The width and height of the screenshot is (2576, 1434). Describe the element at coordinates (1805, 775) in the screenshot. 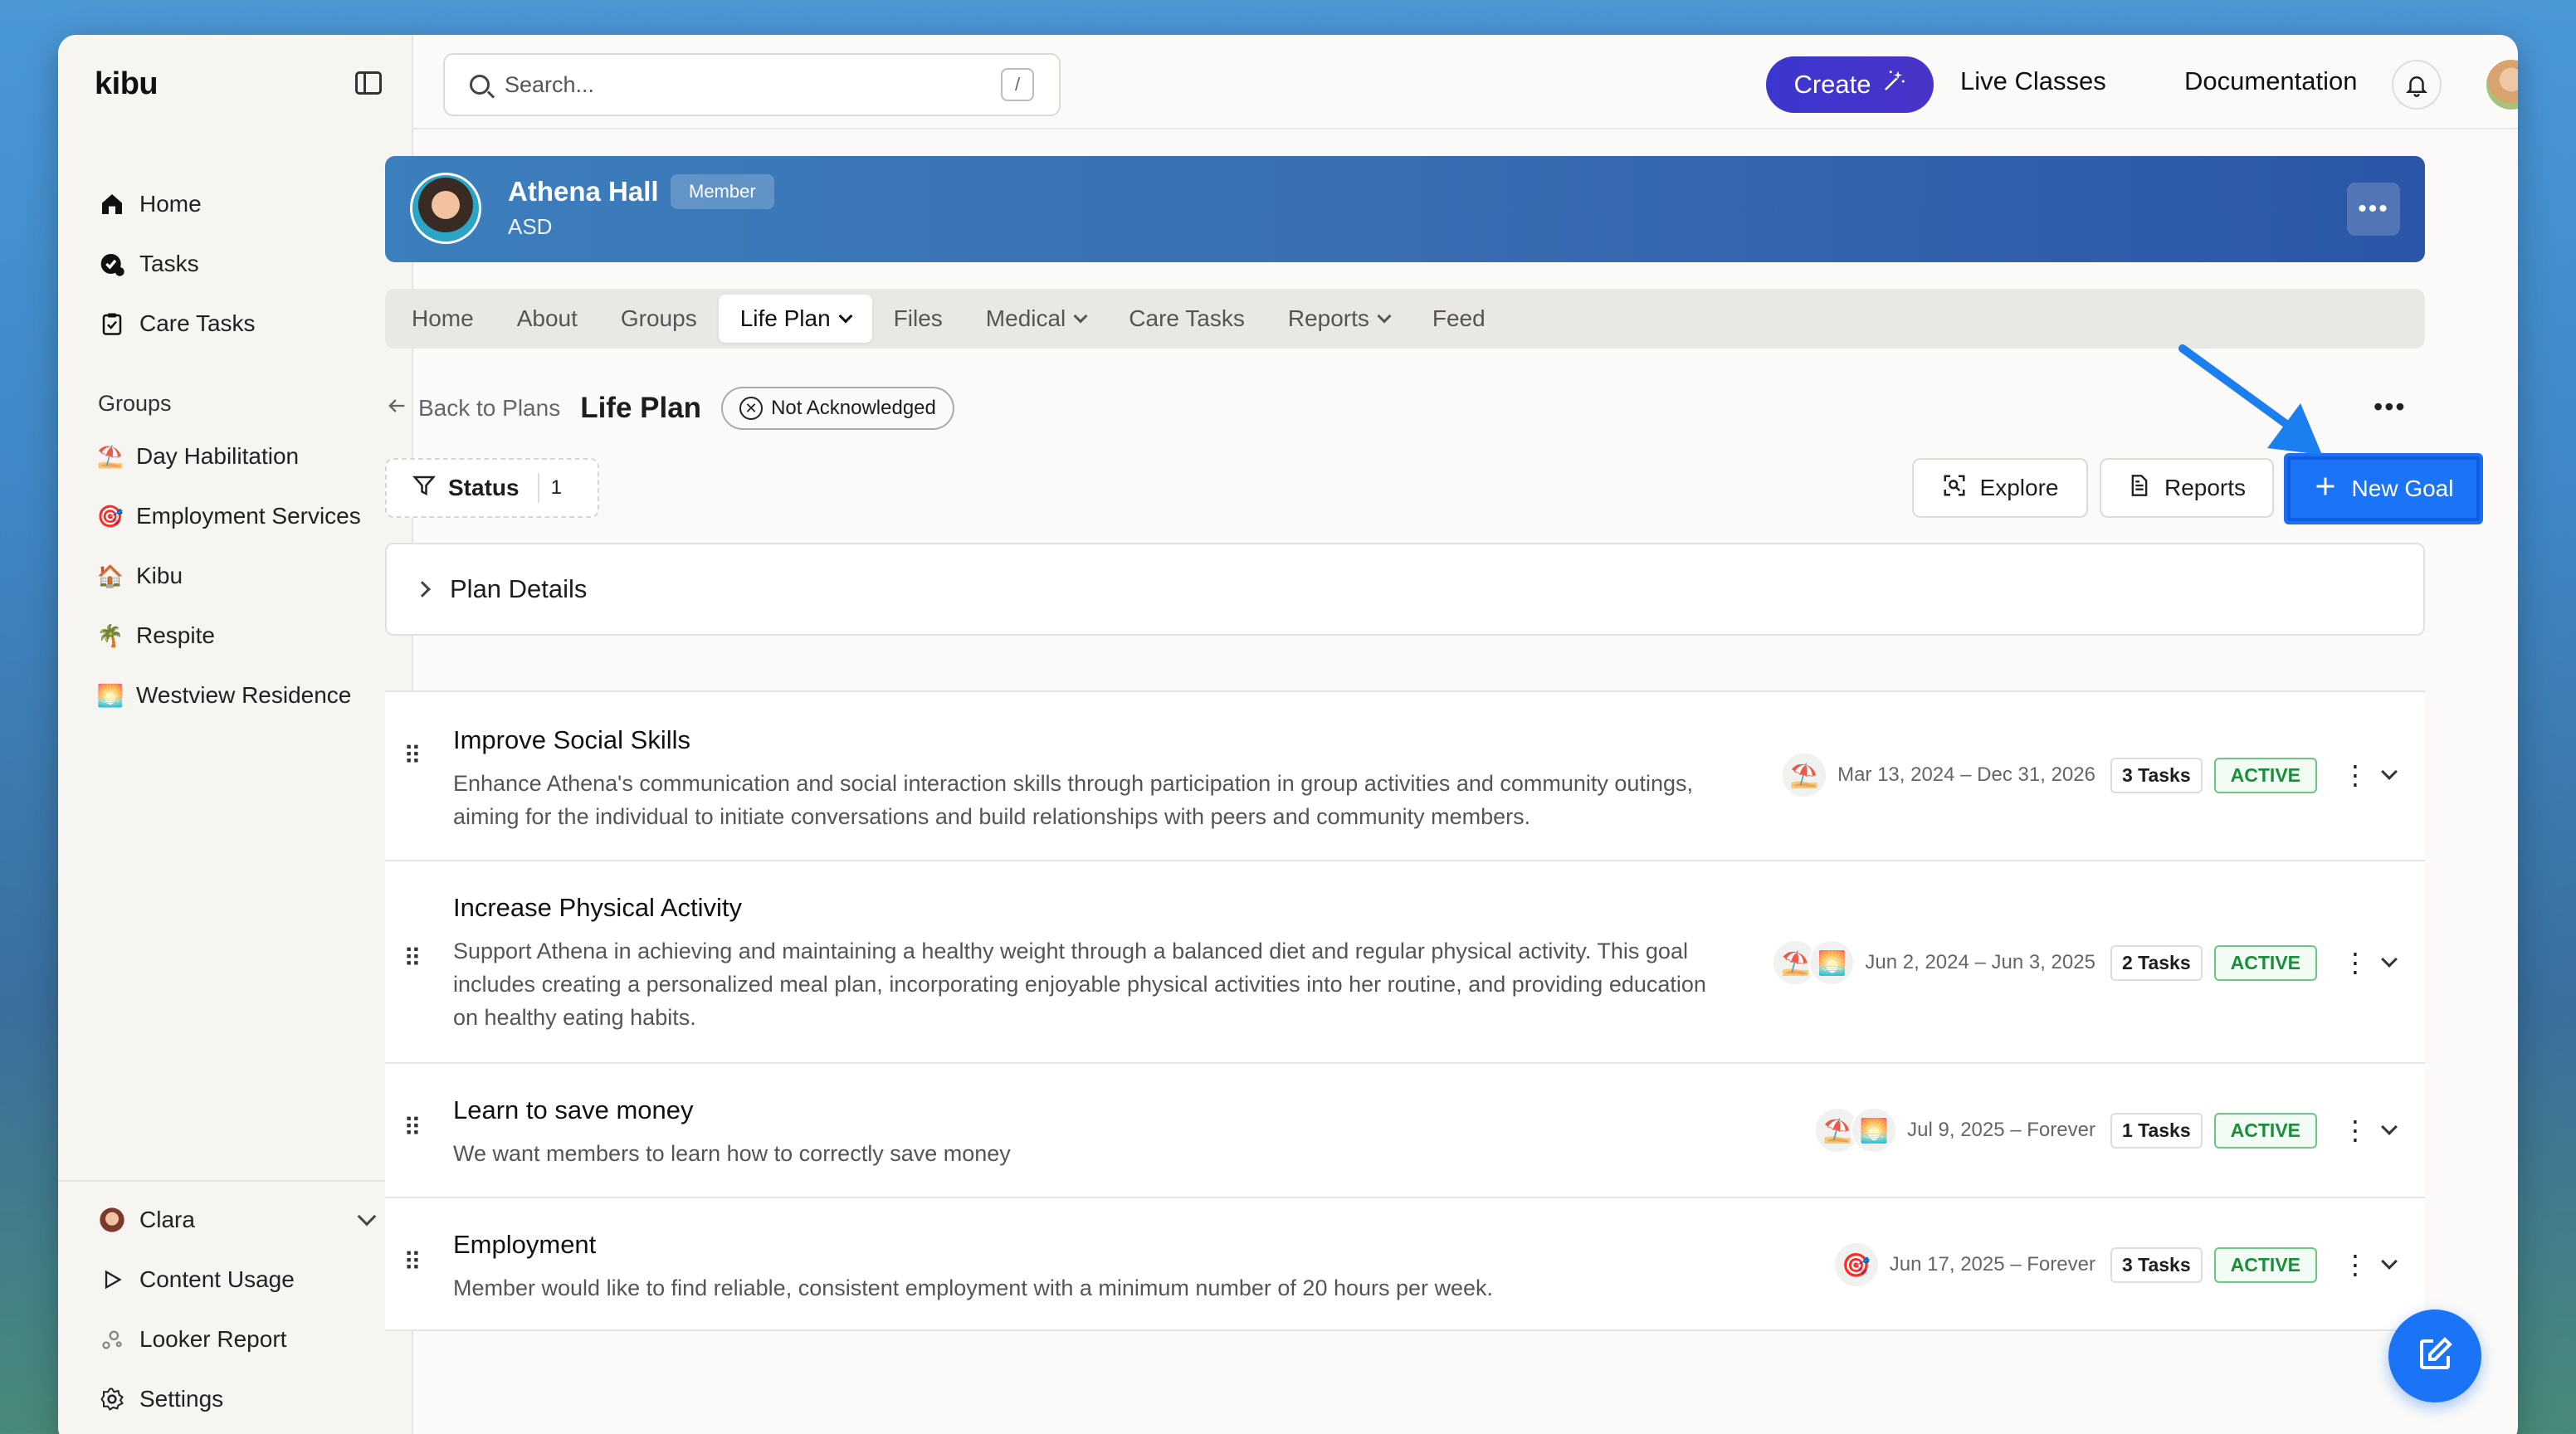

I see `goal-groups: ⛱️` at that location.